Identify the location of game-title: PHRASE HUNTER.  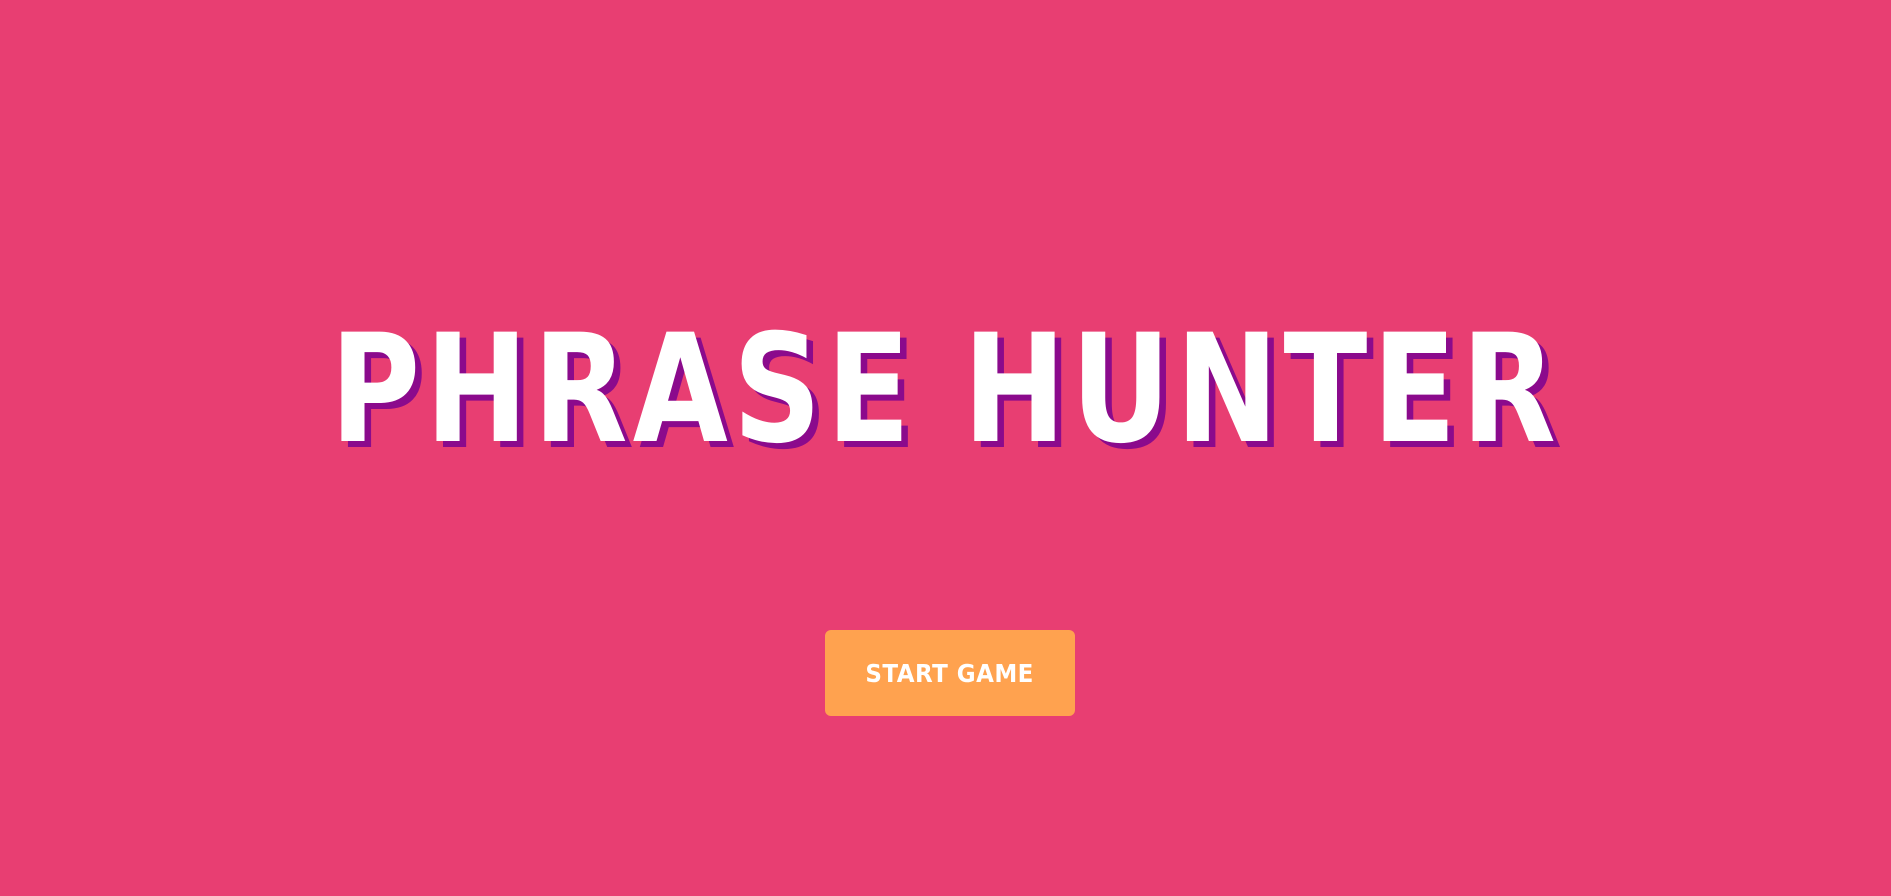
(945, 390).